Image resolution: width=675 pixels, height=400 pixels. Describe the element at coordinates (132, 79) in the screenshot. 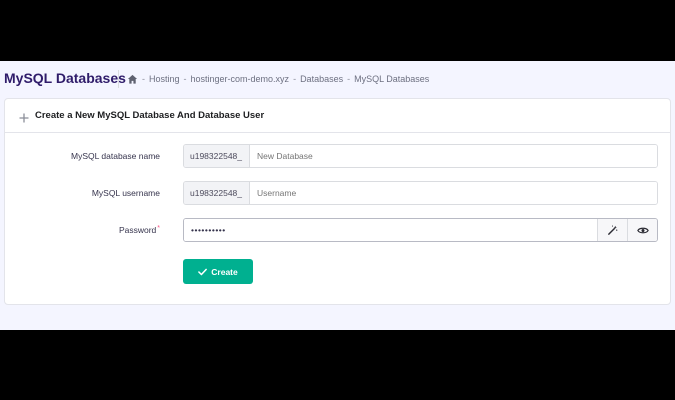

I see `home-icon` at that location.